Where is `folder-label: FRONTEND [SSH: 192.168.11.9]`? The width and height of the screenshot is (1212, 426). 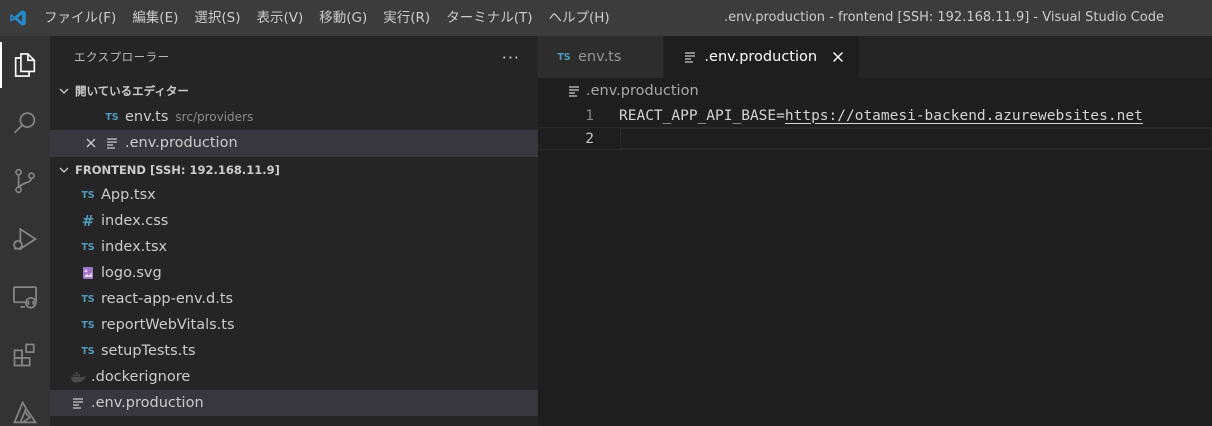 folder-label: FRONTEND [SSH: 192.168.11.9] is located at coordinates (177, 169).